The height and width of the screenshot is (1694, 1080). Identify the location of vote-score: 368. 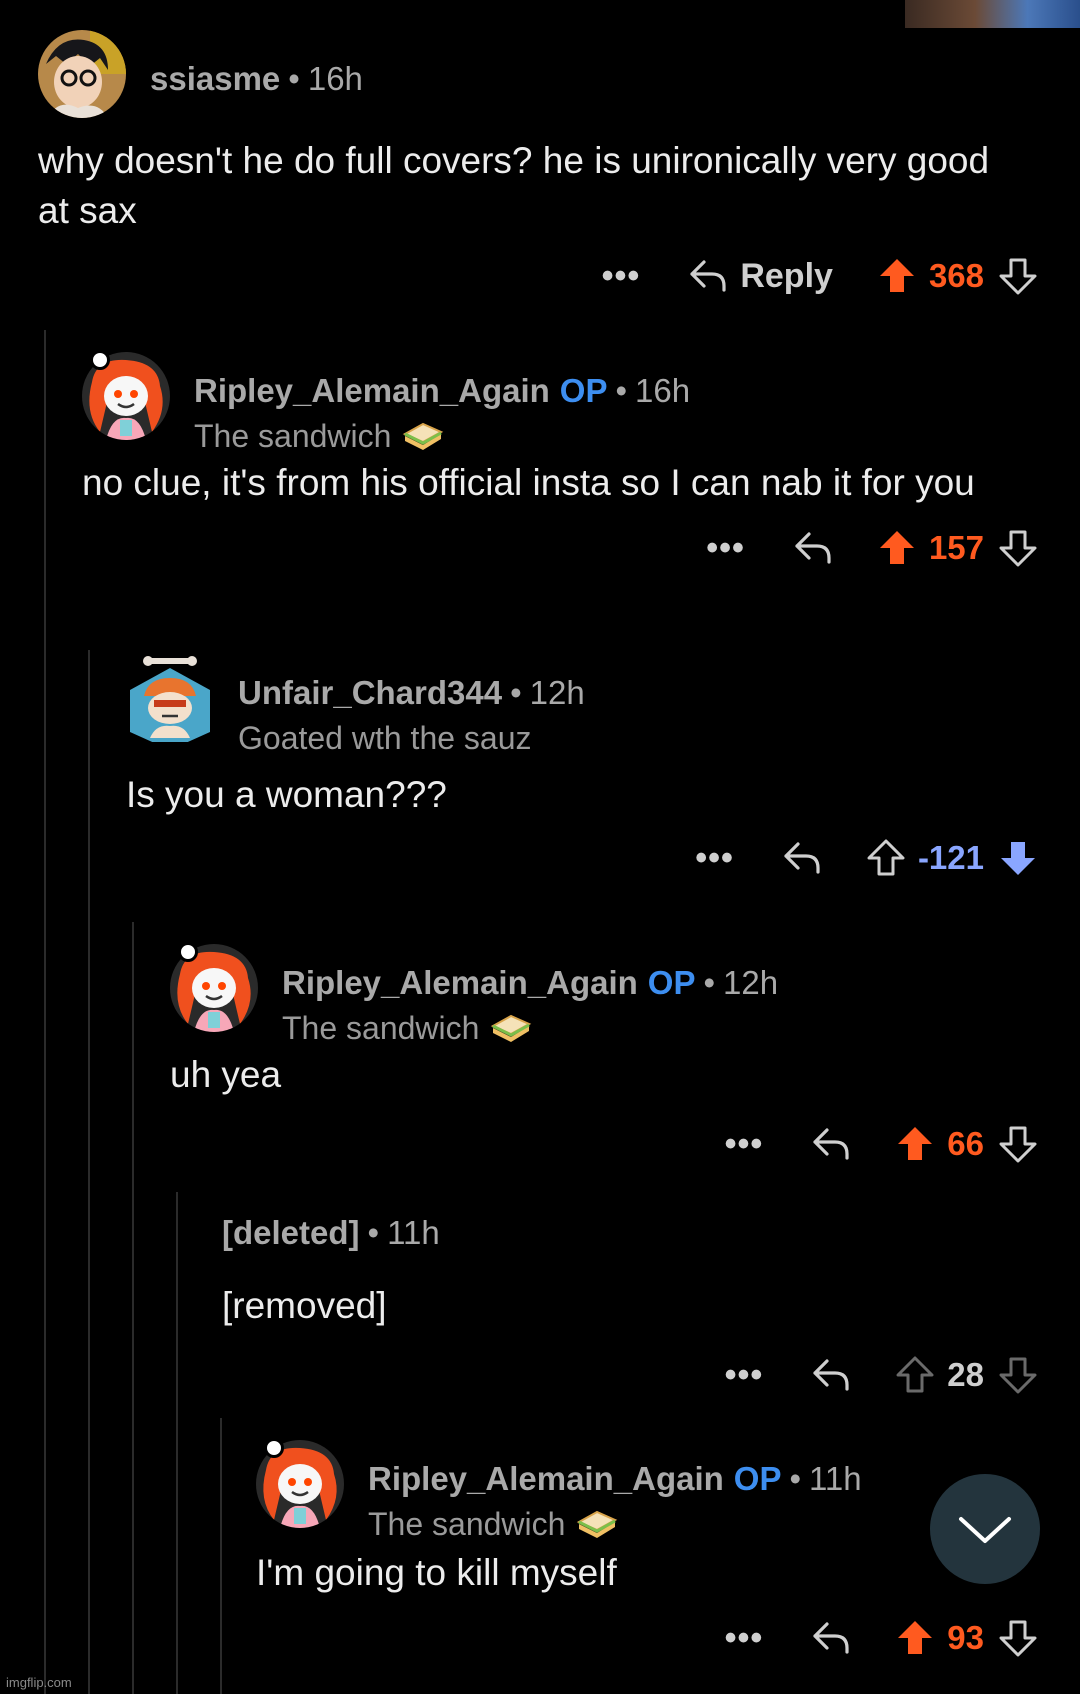
(956, 275).